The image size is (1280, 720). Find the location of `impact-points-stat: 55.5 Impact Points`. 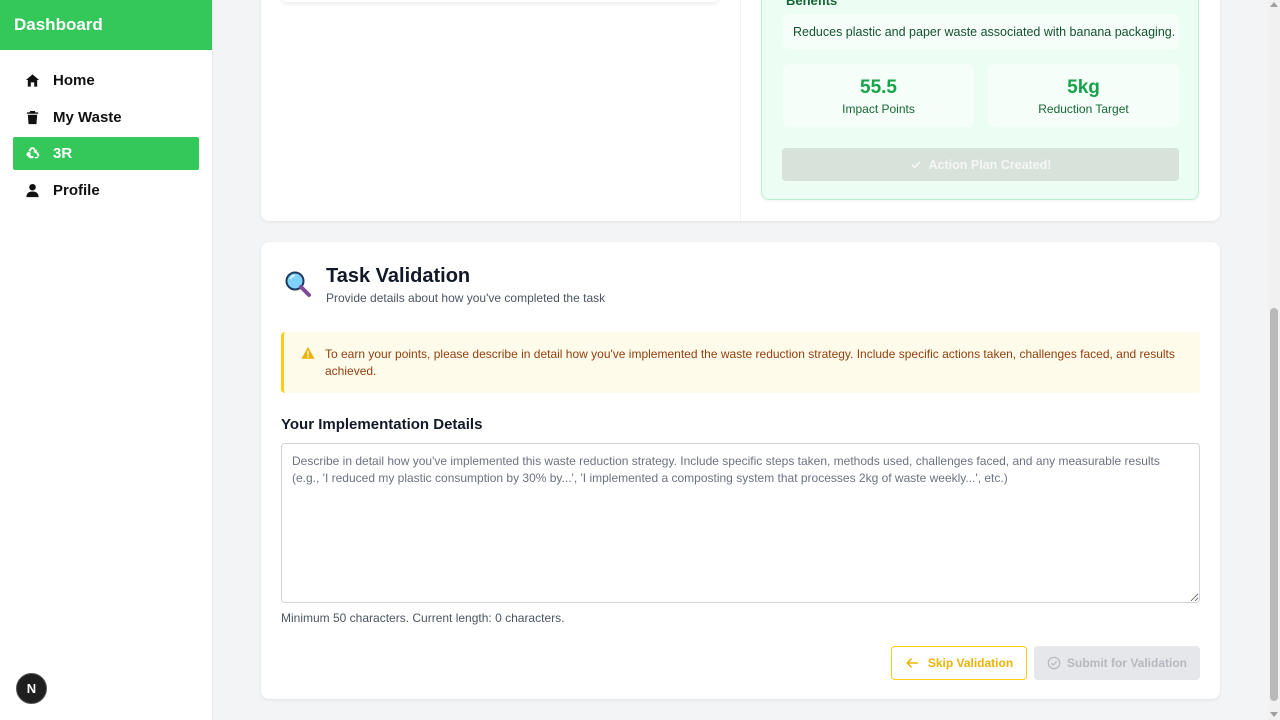

impact-points-stat: 55.5 Impact Points is located at coordinates (878, 95).